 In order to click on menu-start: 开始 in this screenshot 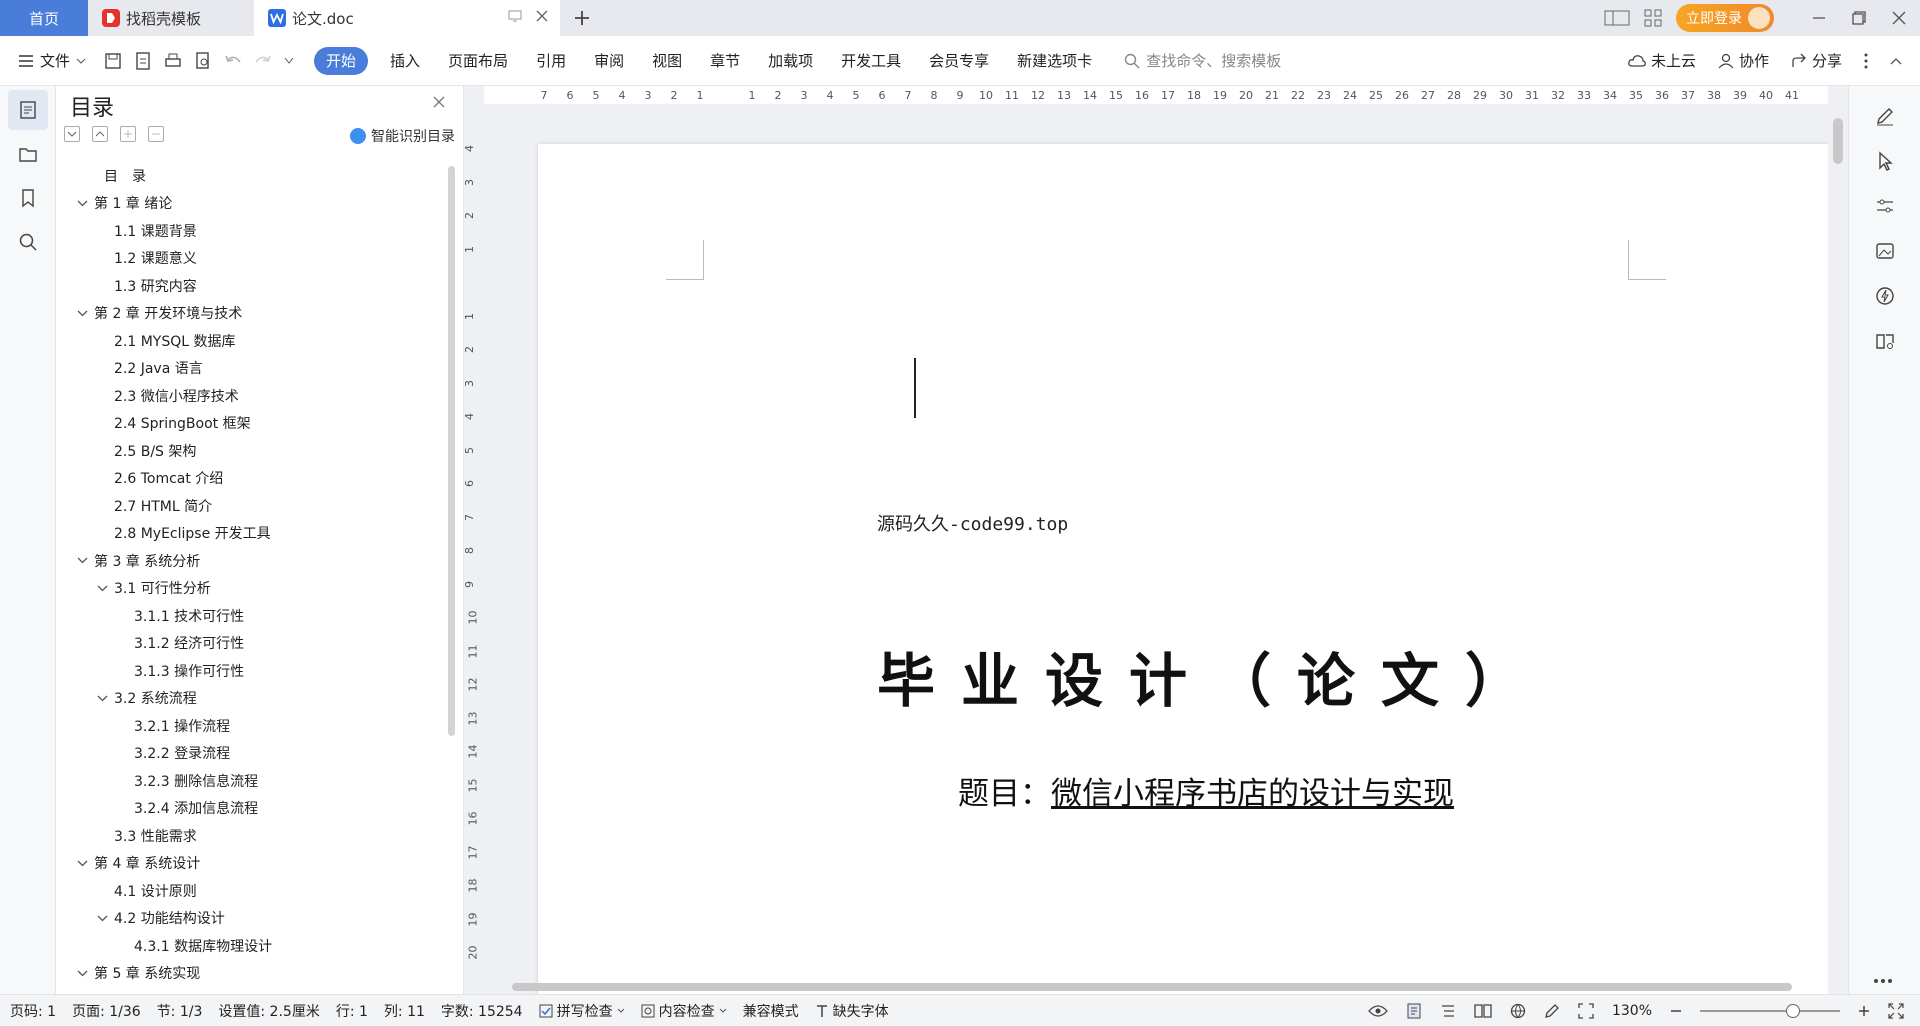, I will do `click(341, 60)`.